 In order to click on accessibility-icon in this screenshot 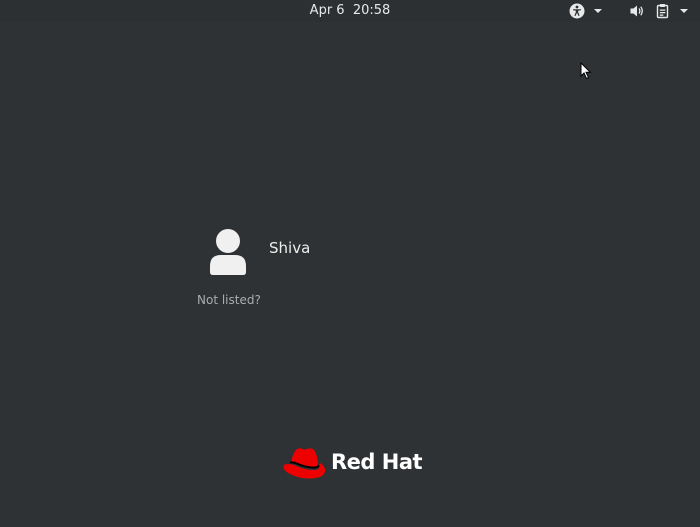, I will do `click(577, 11)`.